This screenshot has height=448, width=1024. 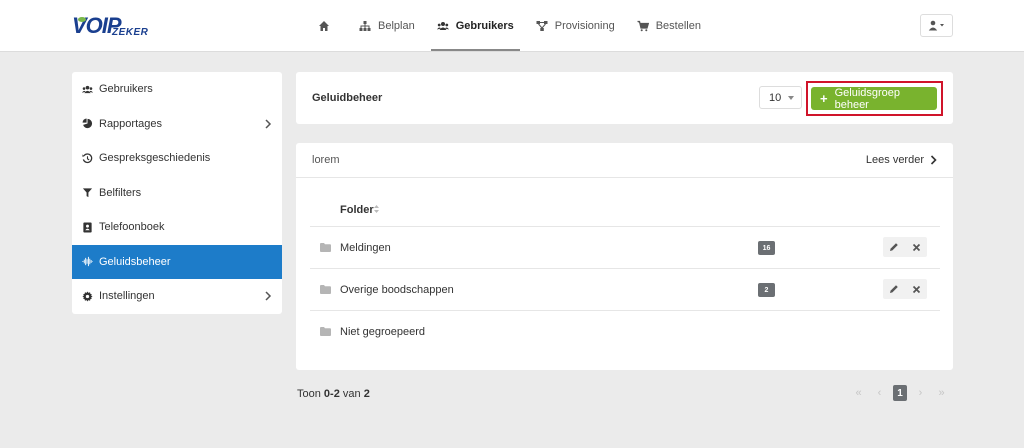 I want to click on page-header-panel: Geluidbeheer 10 + Geluidsgroep beheer, so click(x=624, y=98).